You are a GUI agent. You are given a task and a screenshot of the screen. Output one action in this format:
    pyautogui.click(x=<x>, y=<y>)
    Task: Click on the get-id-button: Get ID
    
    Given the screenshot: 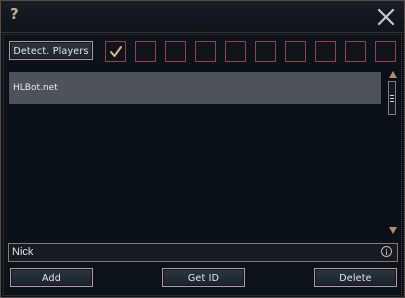 What is the action you would take?
    pyautogui.click(x=203, y=277)
    